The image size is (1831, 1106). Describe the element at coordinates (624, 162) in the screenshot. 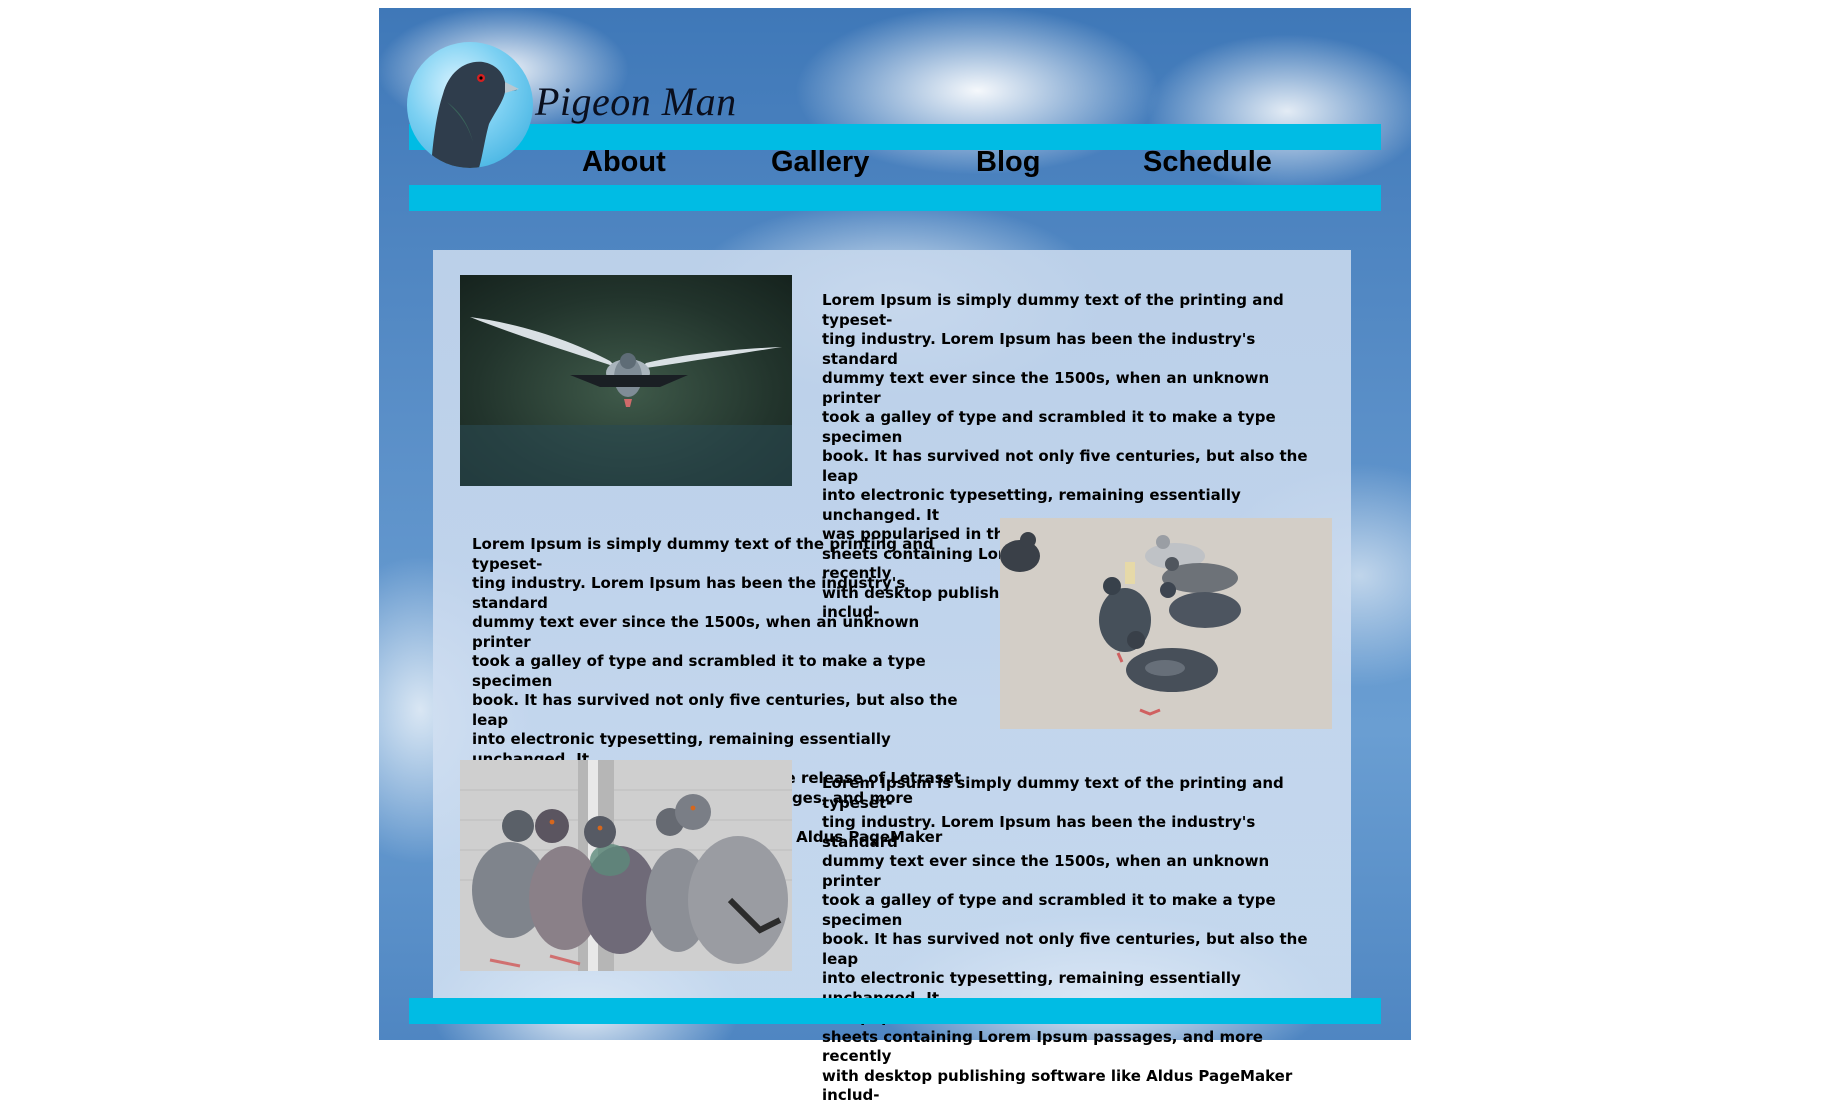

I see `nav-about: About` at that location.